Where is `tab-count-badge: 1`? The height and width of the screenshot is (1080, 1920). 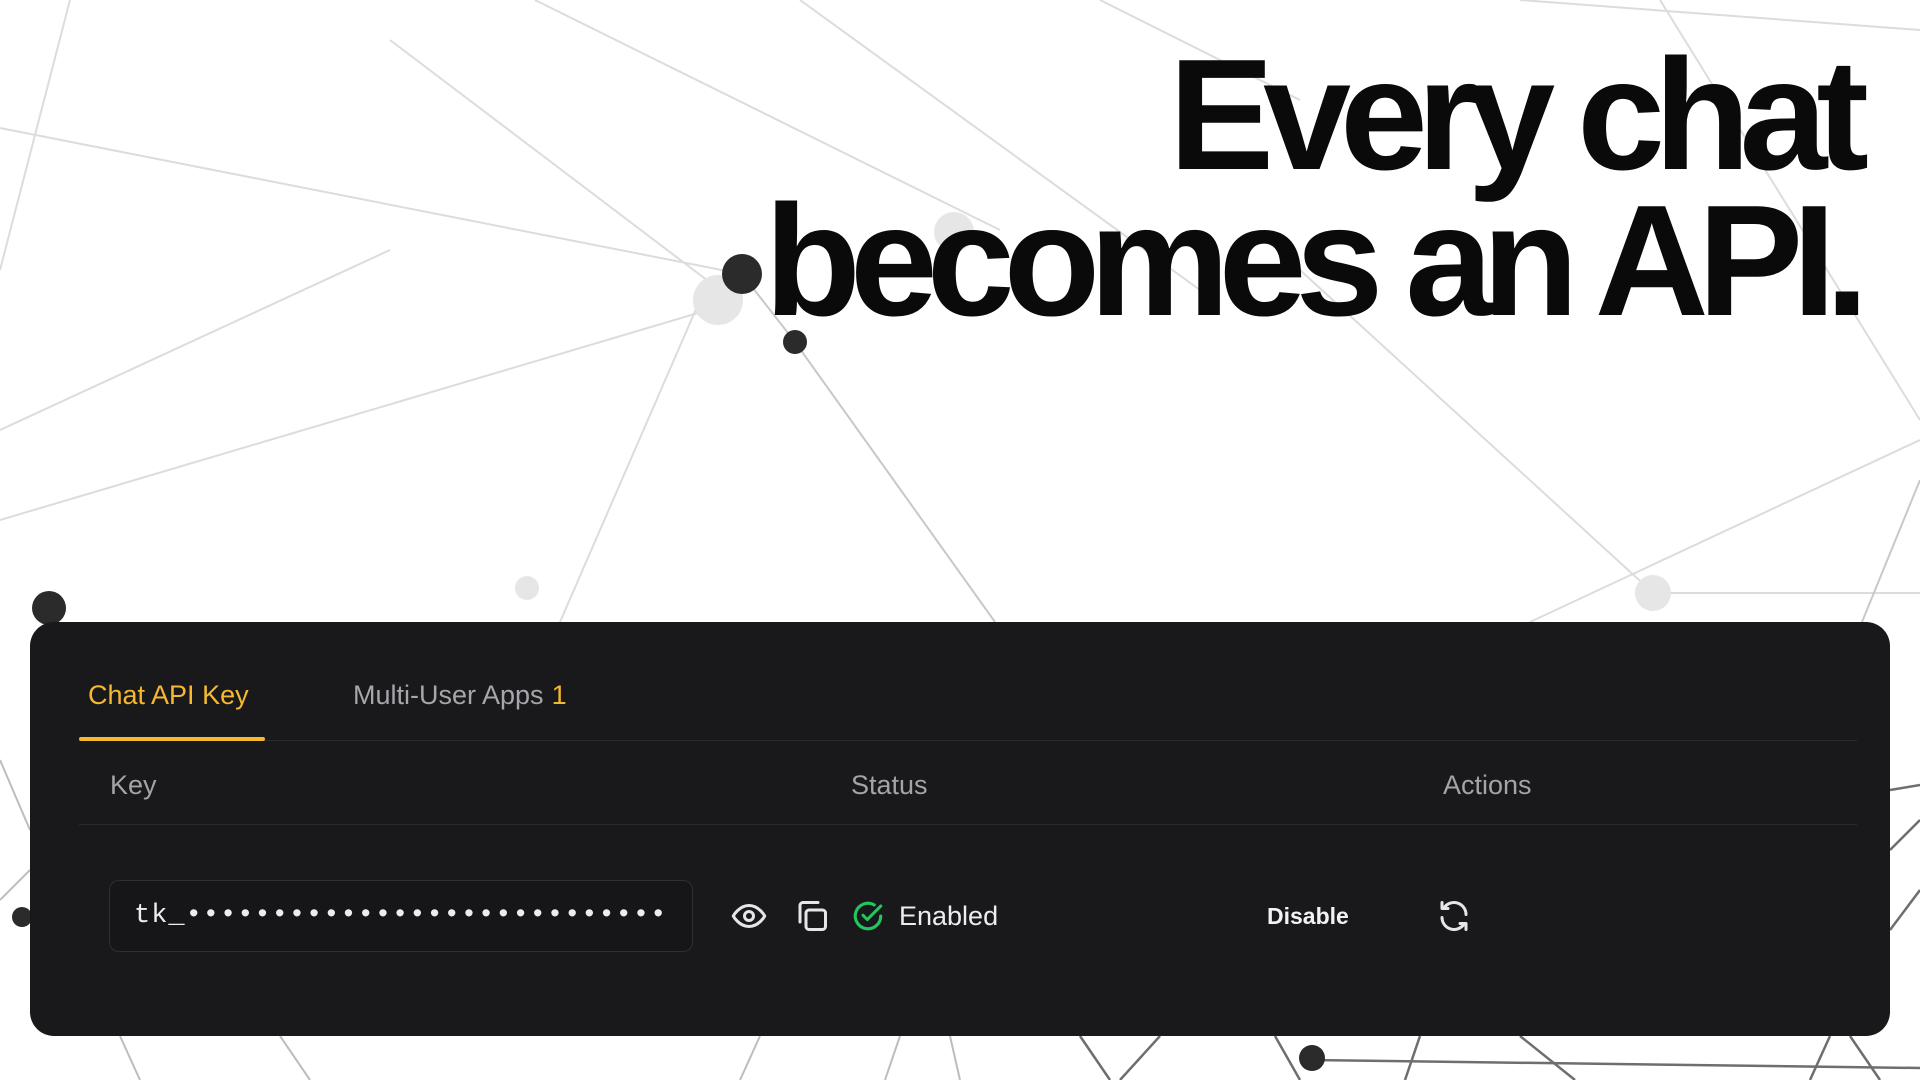
tab-count-badge: 1 is located at coordinates (559, 695).